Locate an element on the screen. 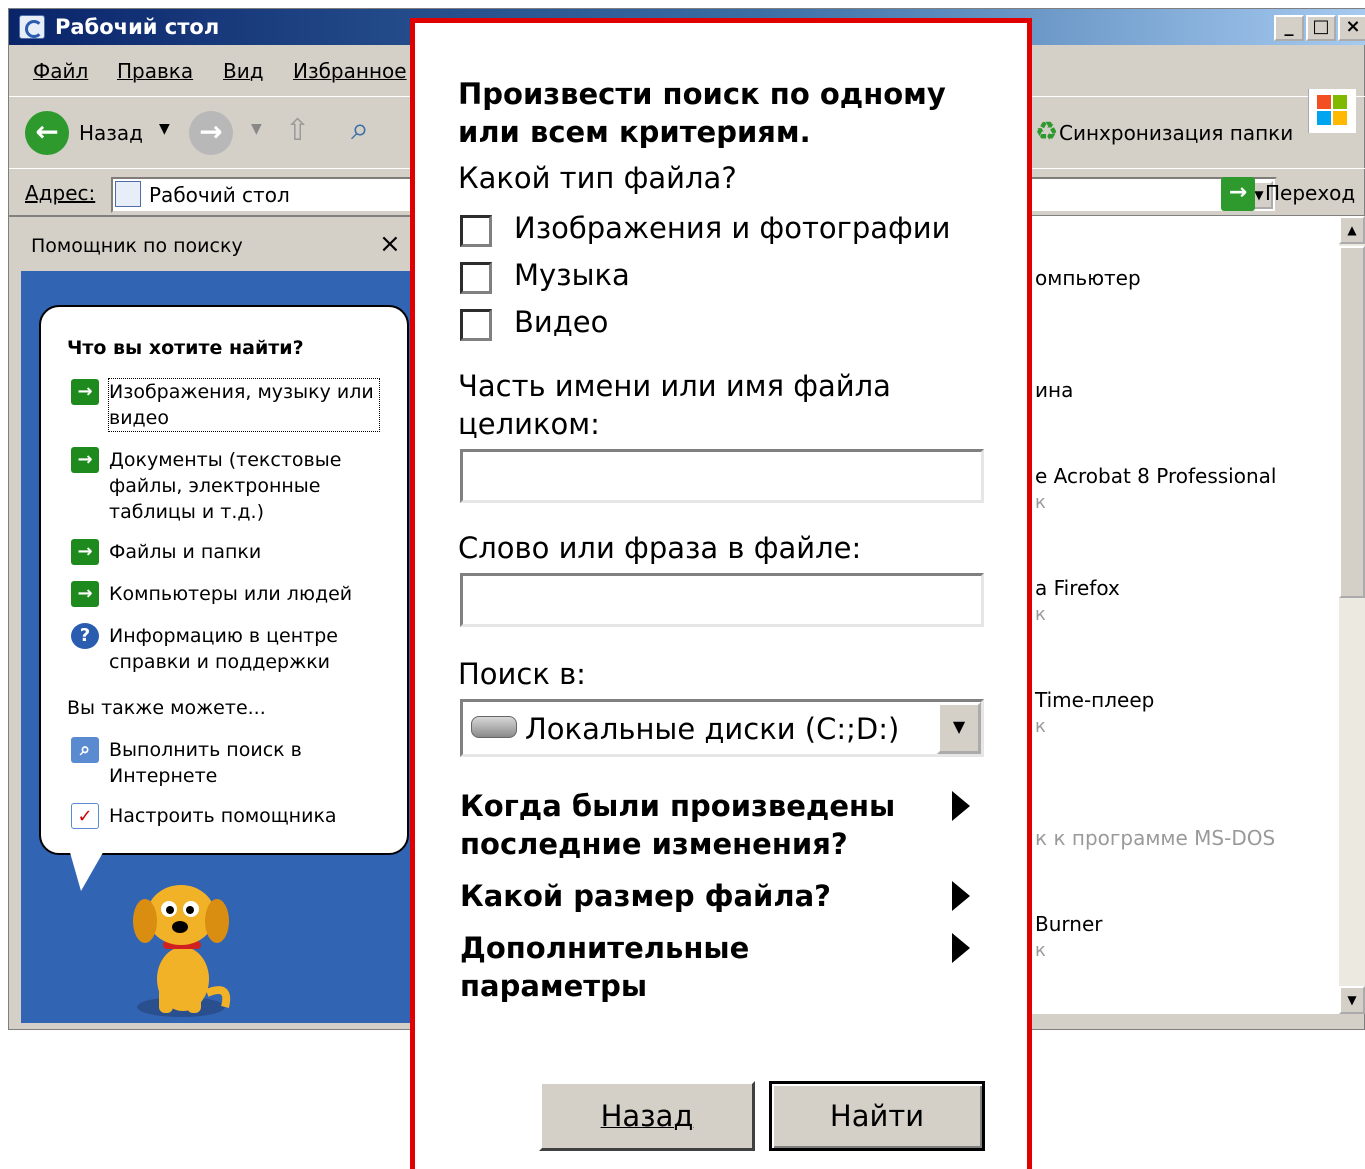 The height and width of the screenshot is (1169, 1365). search-pane-title: Помощник по поиску is located at coordinates (137, 246).